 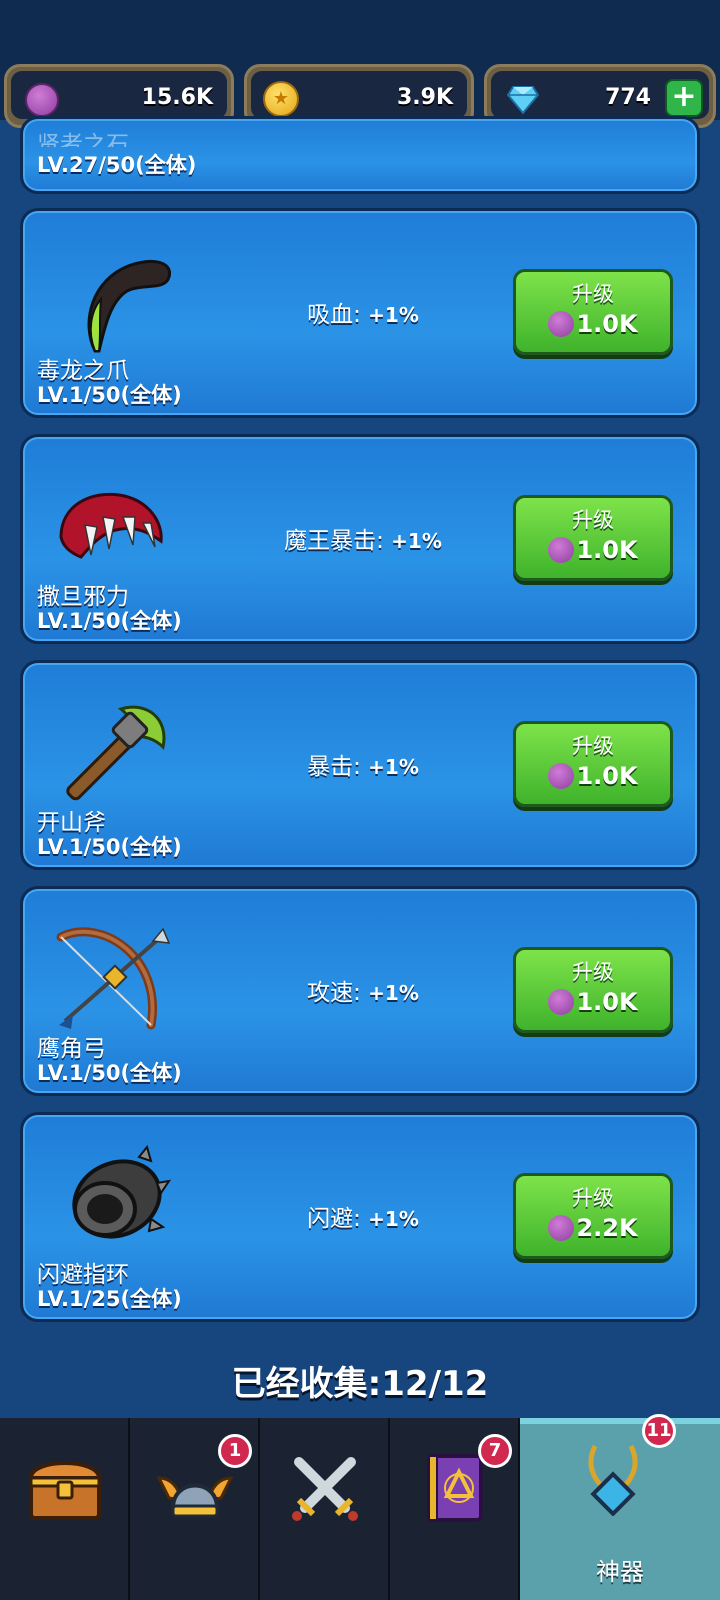 What do you see at coordinates (628, 97) in the screenshot?
I see `currency-diamond-value: 774` at bounding box center [628, 97].